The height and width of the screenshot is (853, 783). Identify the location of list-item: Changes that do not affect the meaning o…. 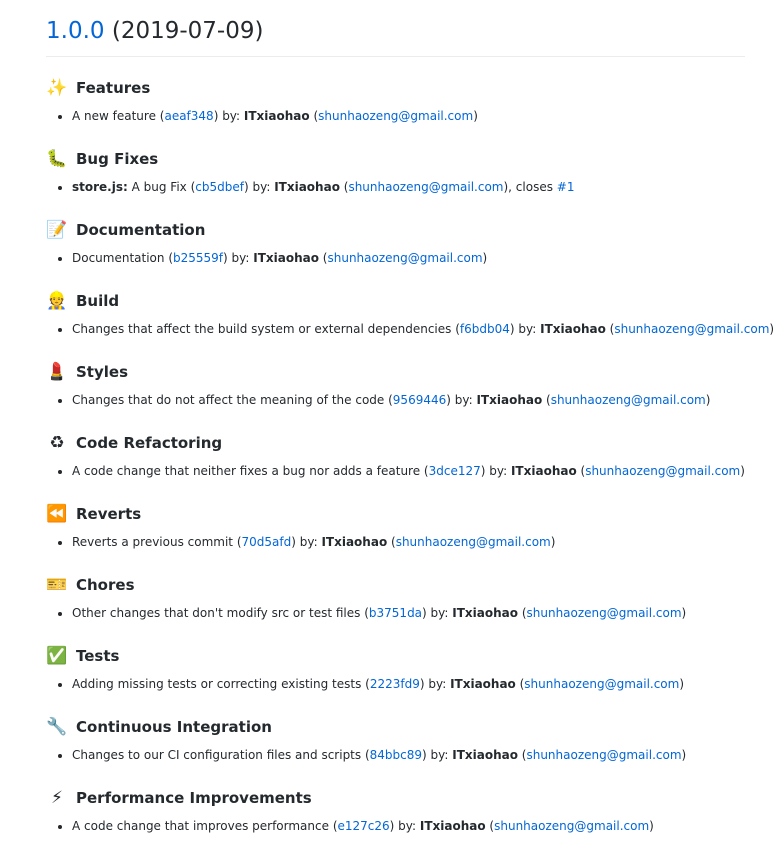
(408, 400).